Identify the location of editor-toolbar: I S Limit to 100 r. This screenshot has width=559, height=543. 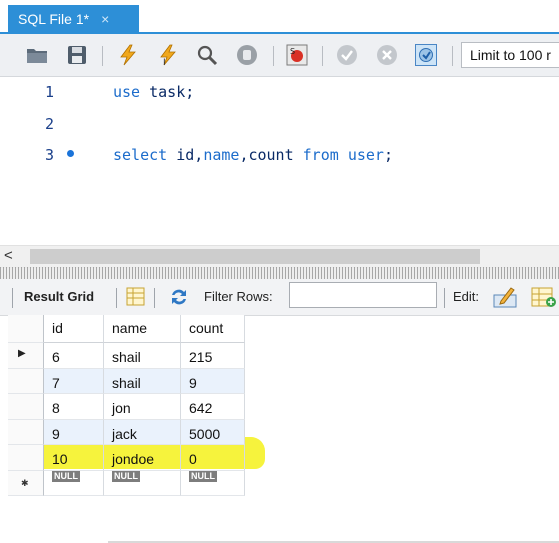
(279, 55).